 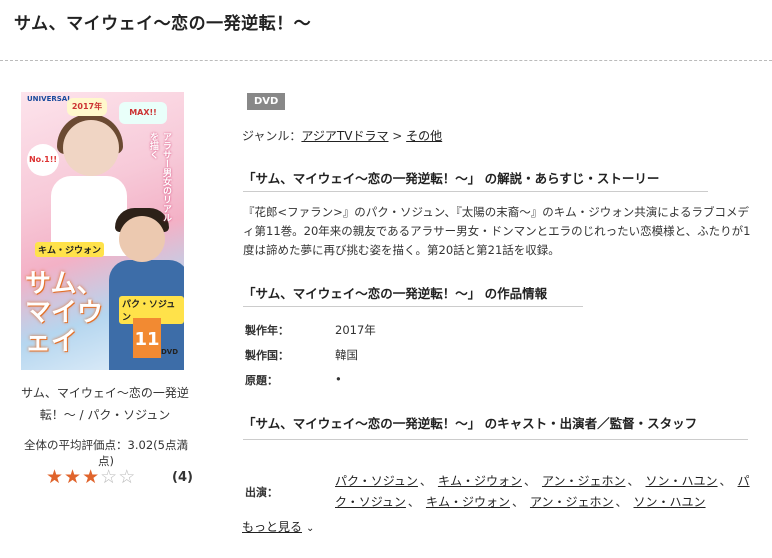 What do you see at coordinates (143, 113) in the screenshot?
I see `cover-badge-max: MAX!!` at bounding box center [143, 113].